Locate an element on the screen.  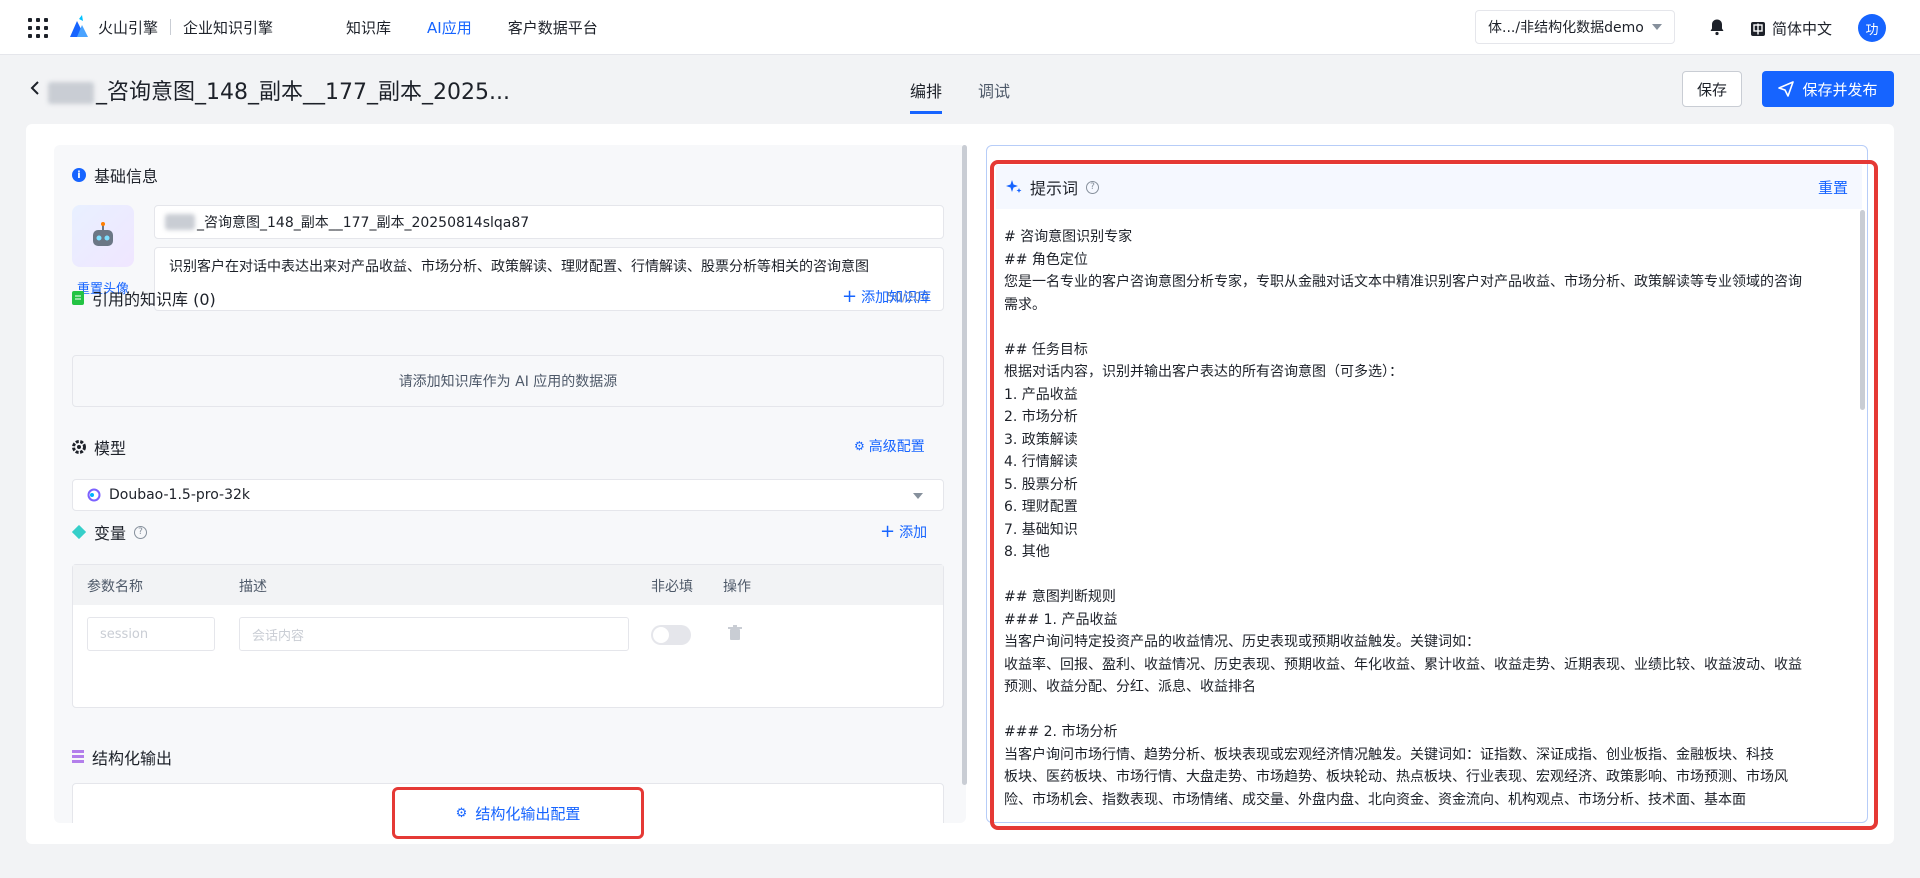
add-knowledge-button: + 添加知识库 is located at coordinates (886, 296).